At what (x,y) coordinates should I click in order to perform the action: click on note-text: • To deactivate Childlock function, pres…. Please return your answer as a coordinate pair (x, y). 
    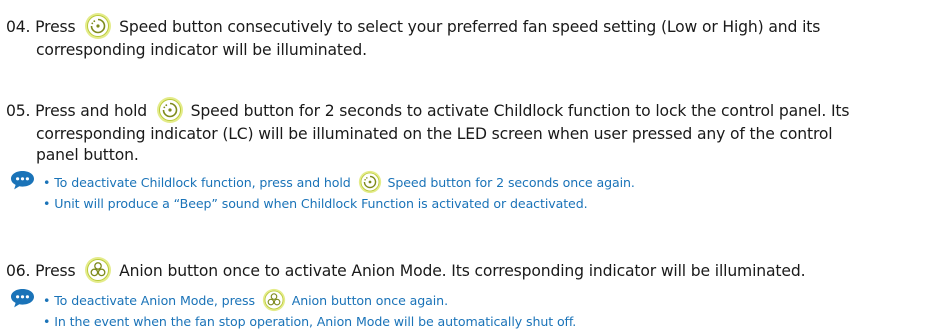
    Looking at the image, I should click on (197, 182).